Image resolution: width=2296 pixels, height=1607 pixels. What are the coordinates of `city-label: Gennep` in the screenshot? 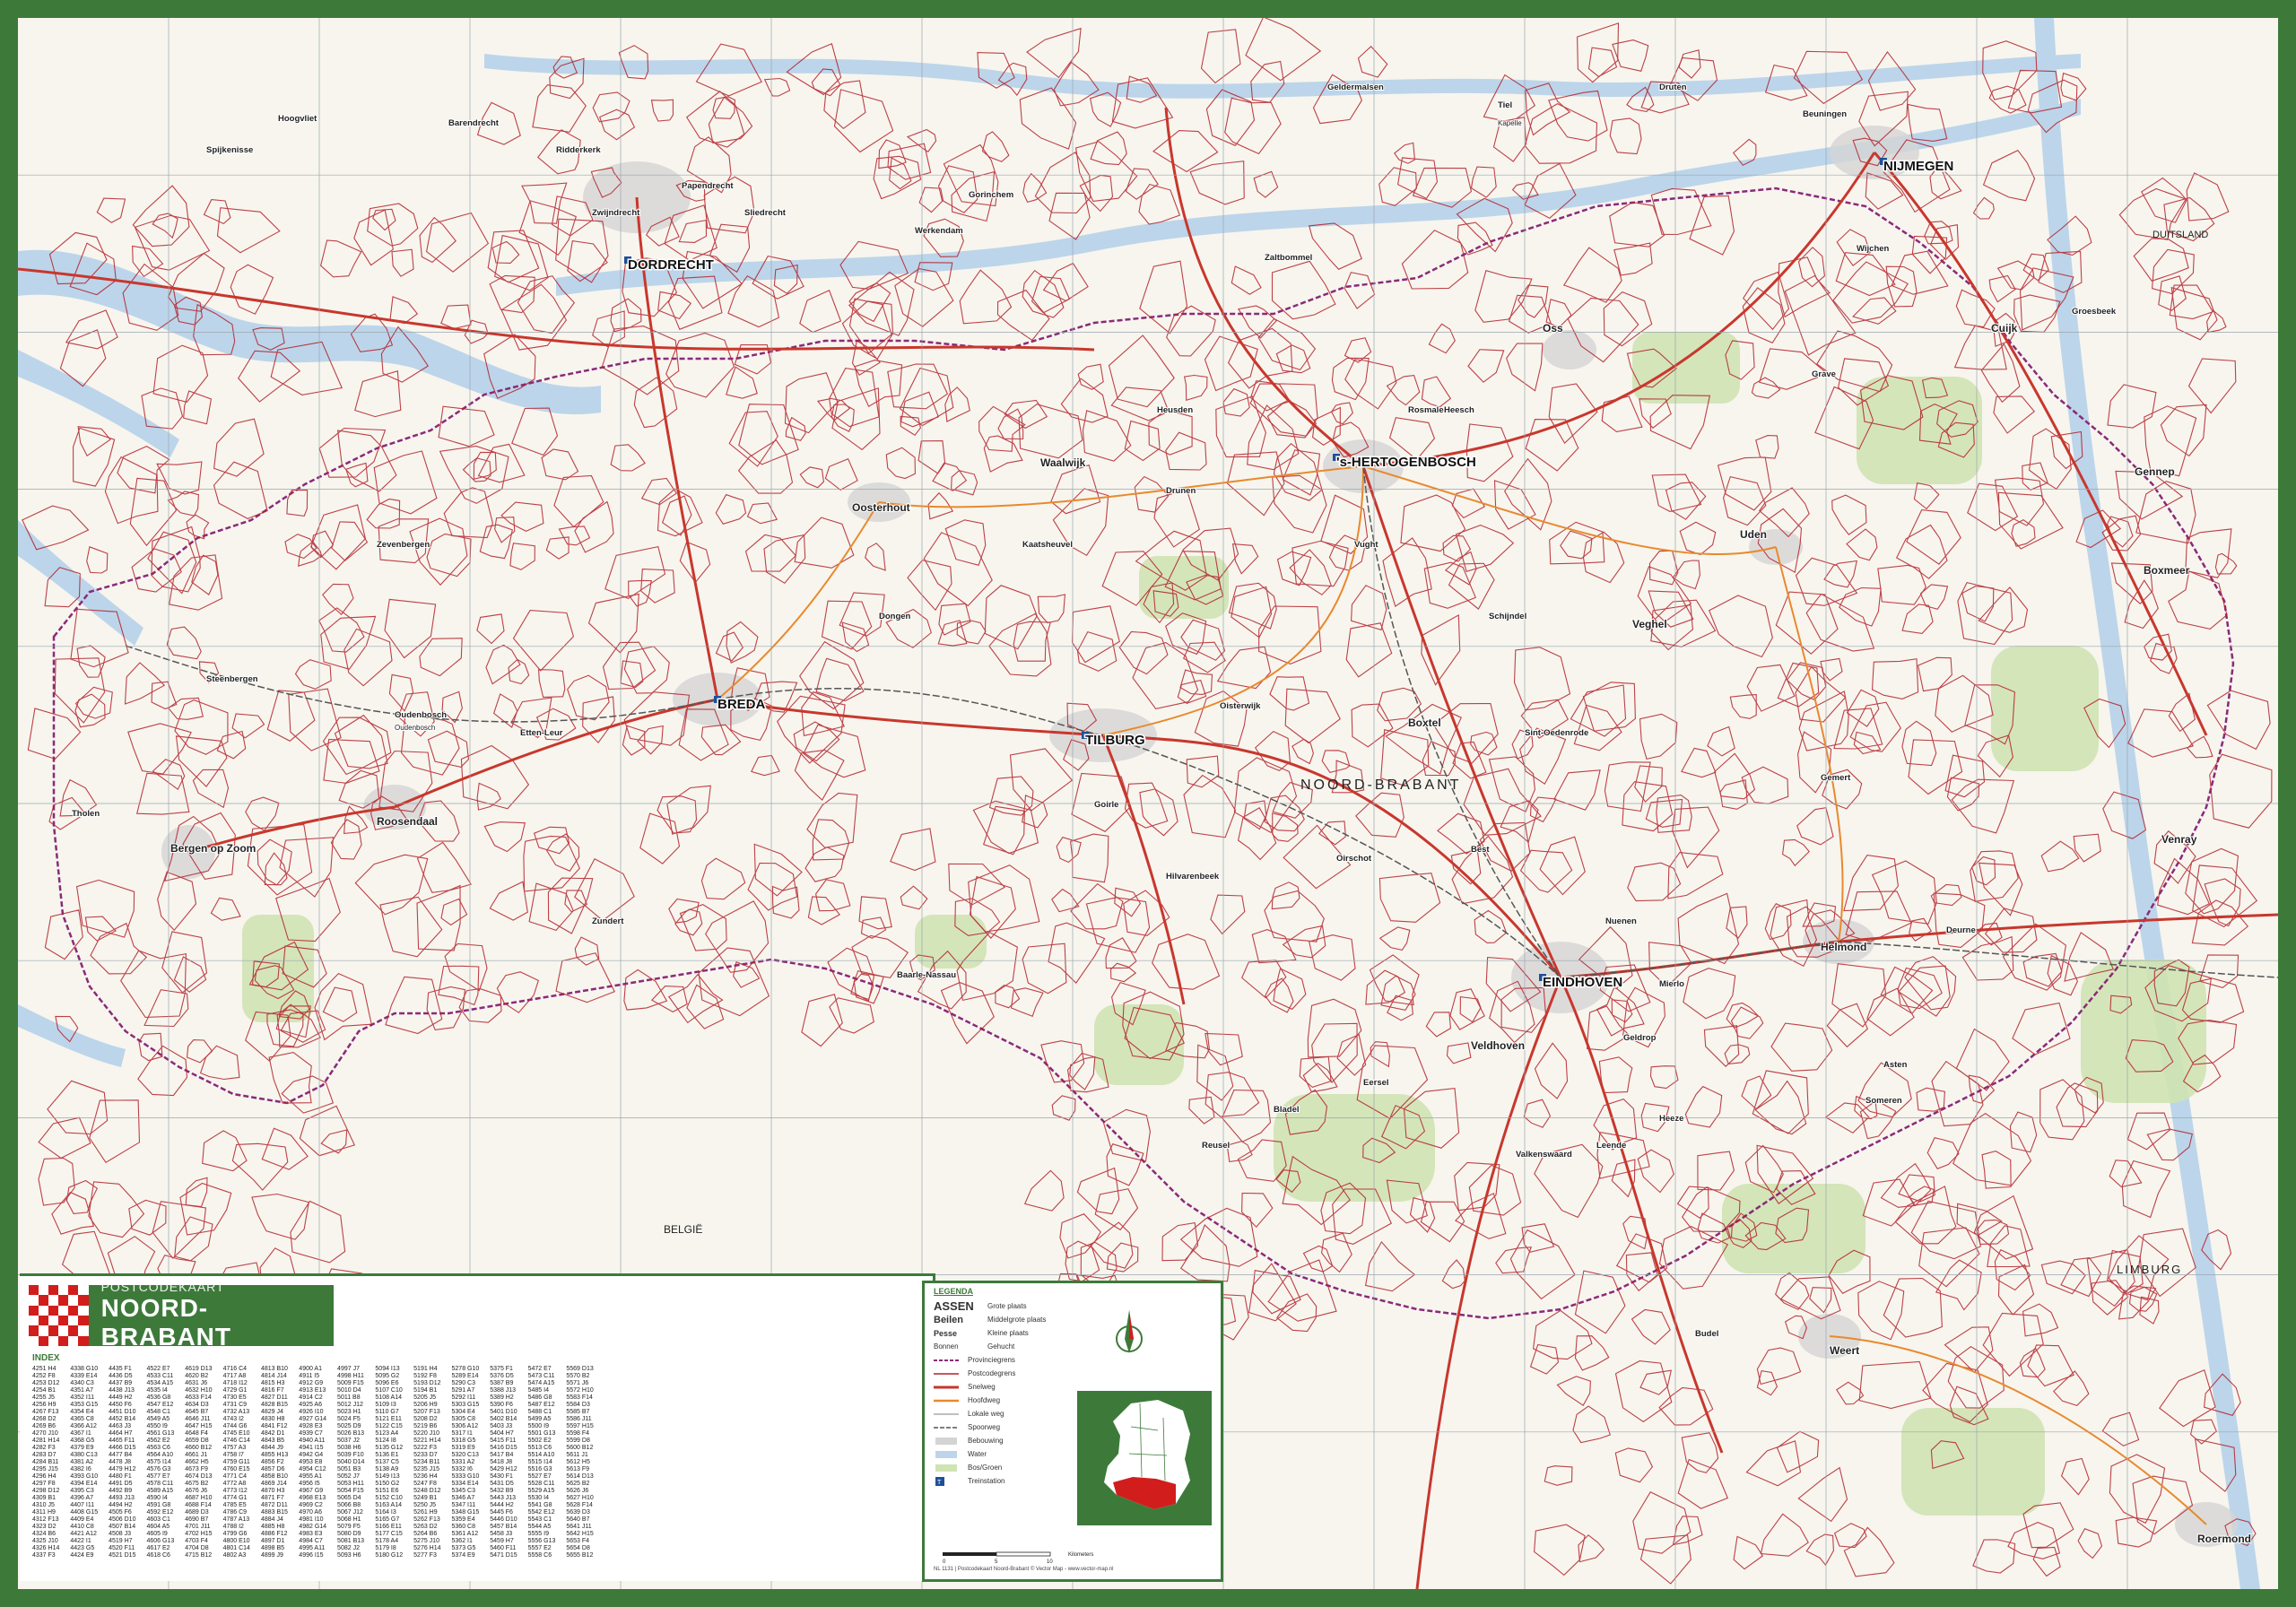 It's located at (2155, 472).